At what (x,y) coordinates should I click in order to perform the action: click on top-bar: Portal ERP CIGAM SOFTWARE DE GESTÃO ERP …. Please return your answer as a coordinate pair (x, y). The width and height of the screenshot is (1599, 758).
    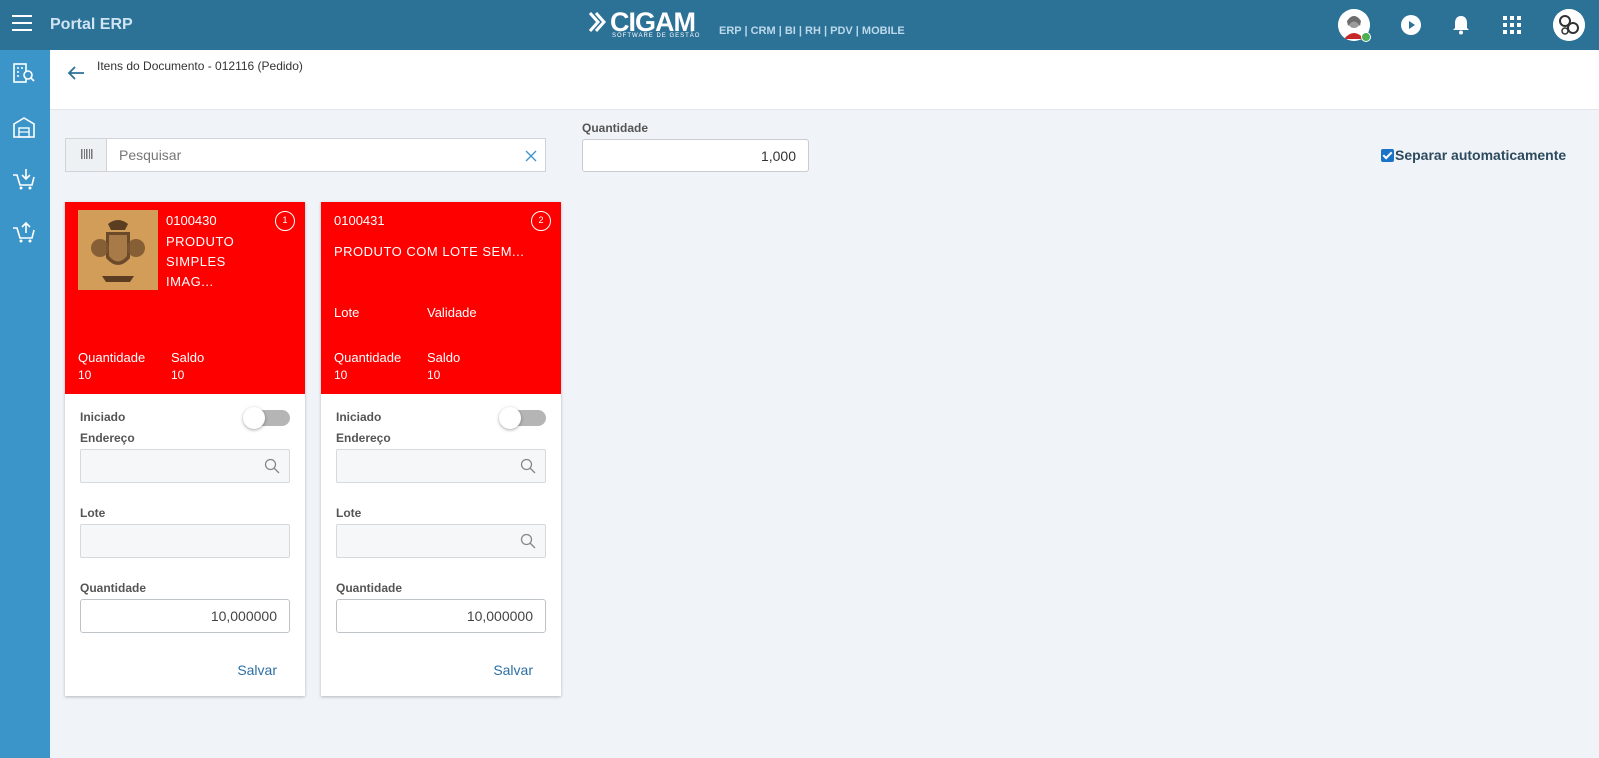
    Looking at the image, I should click on (799, 25).